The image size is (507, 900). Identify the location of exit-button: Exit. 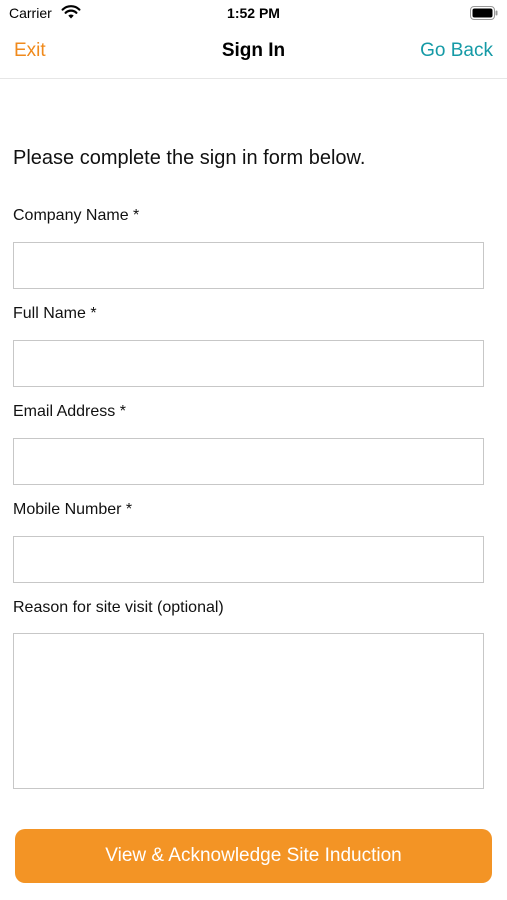
(30, 51).